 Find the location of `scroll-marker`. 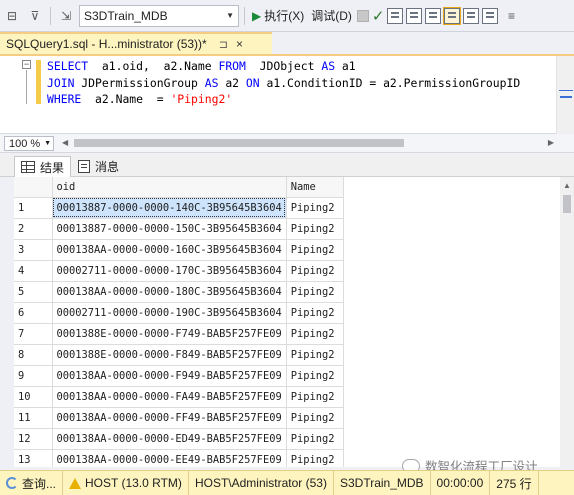

scroll-marker is located at coordinates (566, 90).